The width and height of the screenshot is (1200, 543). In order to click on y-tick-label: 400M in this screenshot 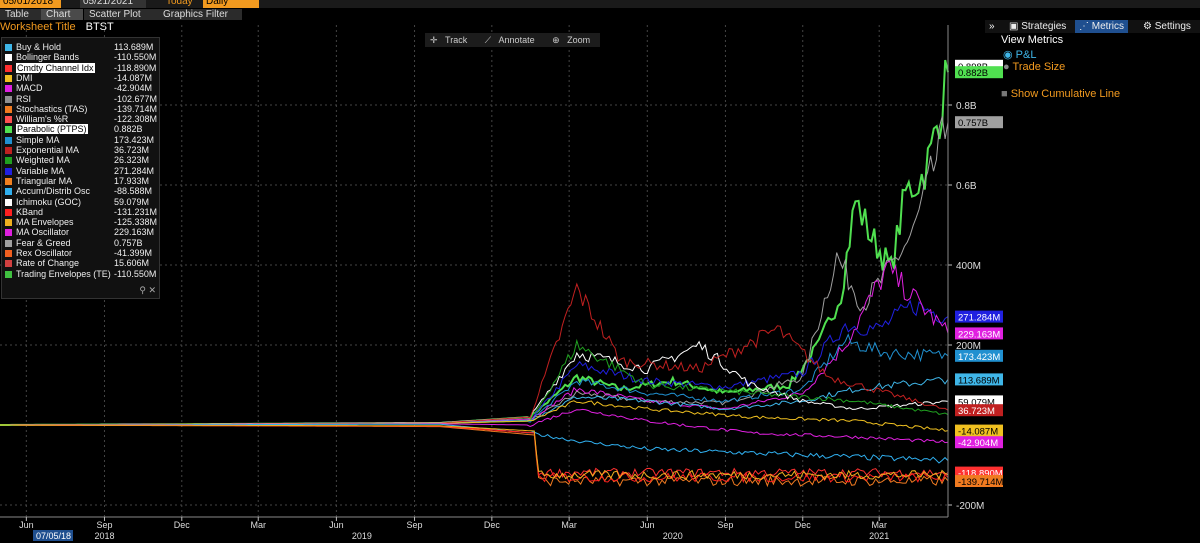, I will do `click(968, 266)`.